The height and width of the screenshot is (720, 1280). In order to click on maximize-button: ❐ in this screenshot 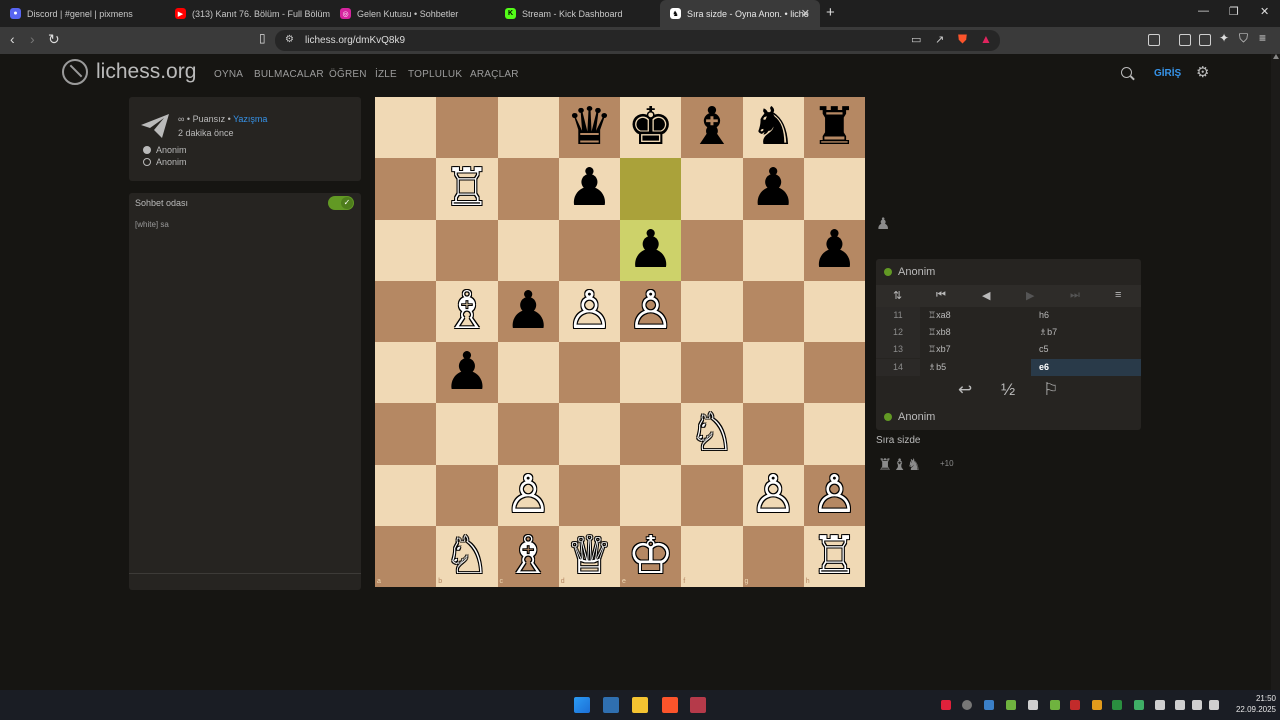, I will do `click(1234, 11)`.